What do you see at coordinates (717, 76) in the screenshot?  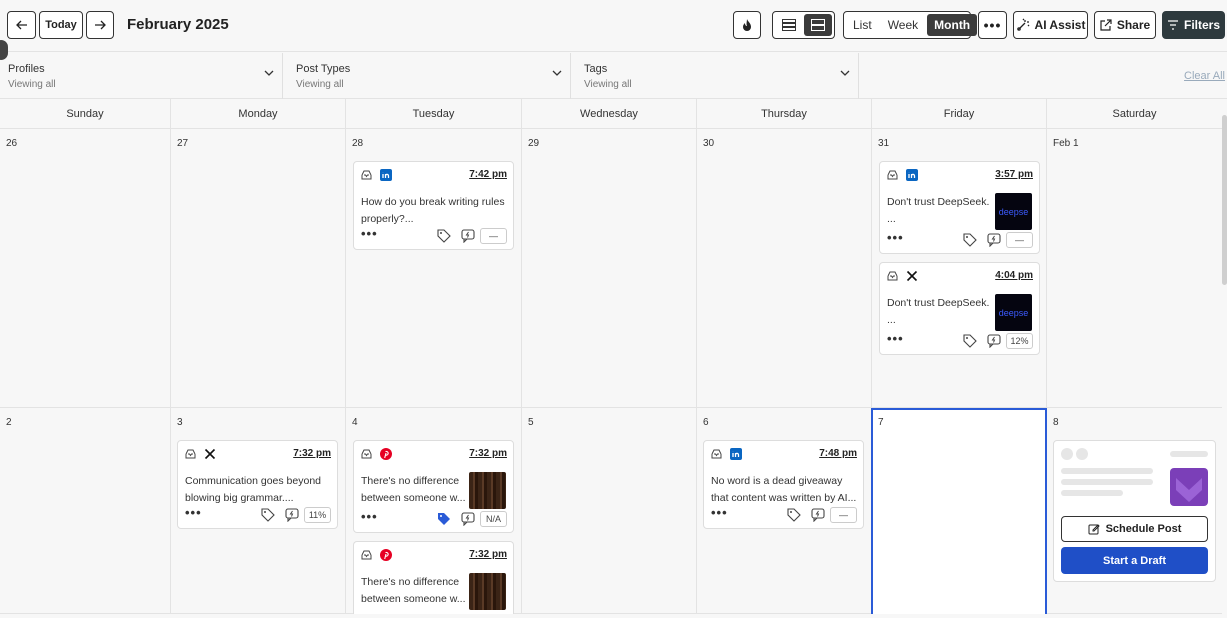 I see `filter-tags: Tags Viewing all` at bounding box center [717, 76].